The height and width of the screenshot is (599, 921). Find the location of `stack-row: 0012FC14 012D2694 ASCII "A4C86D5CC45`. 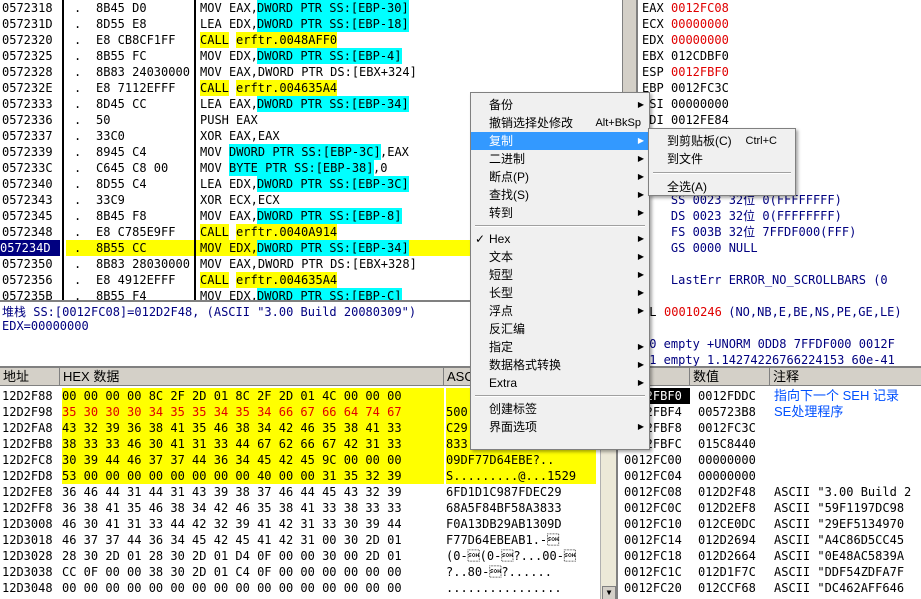

stack-row: 0012FC14 012D2694 ASCII "A4C86D5CC45 is located at coordinates (769, 540).